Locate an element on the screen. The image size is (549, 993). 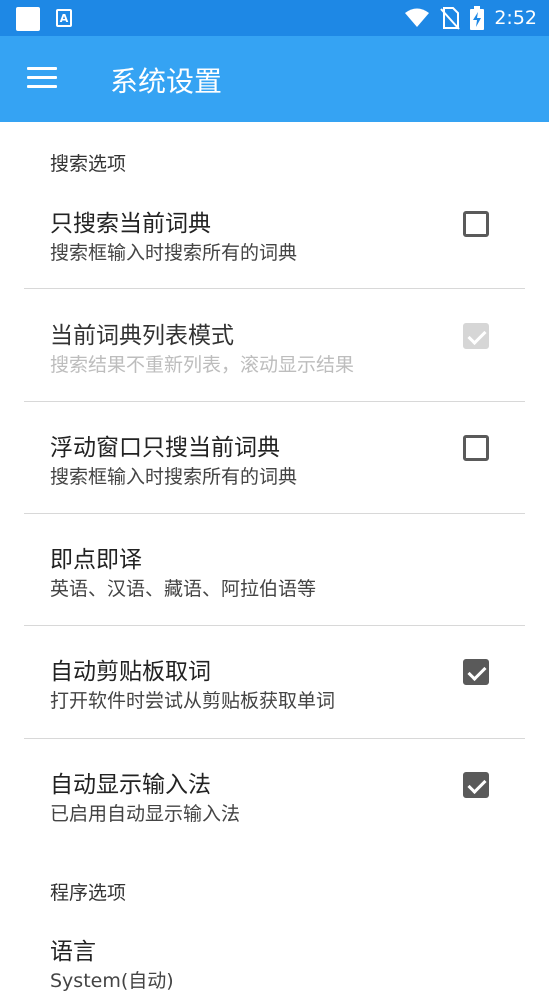
pref-title: 自动剪贴板取词 is located at coordinates (130, 672).